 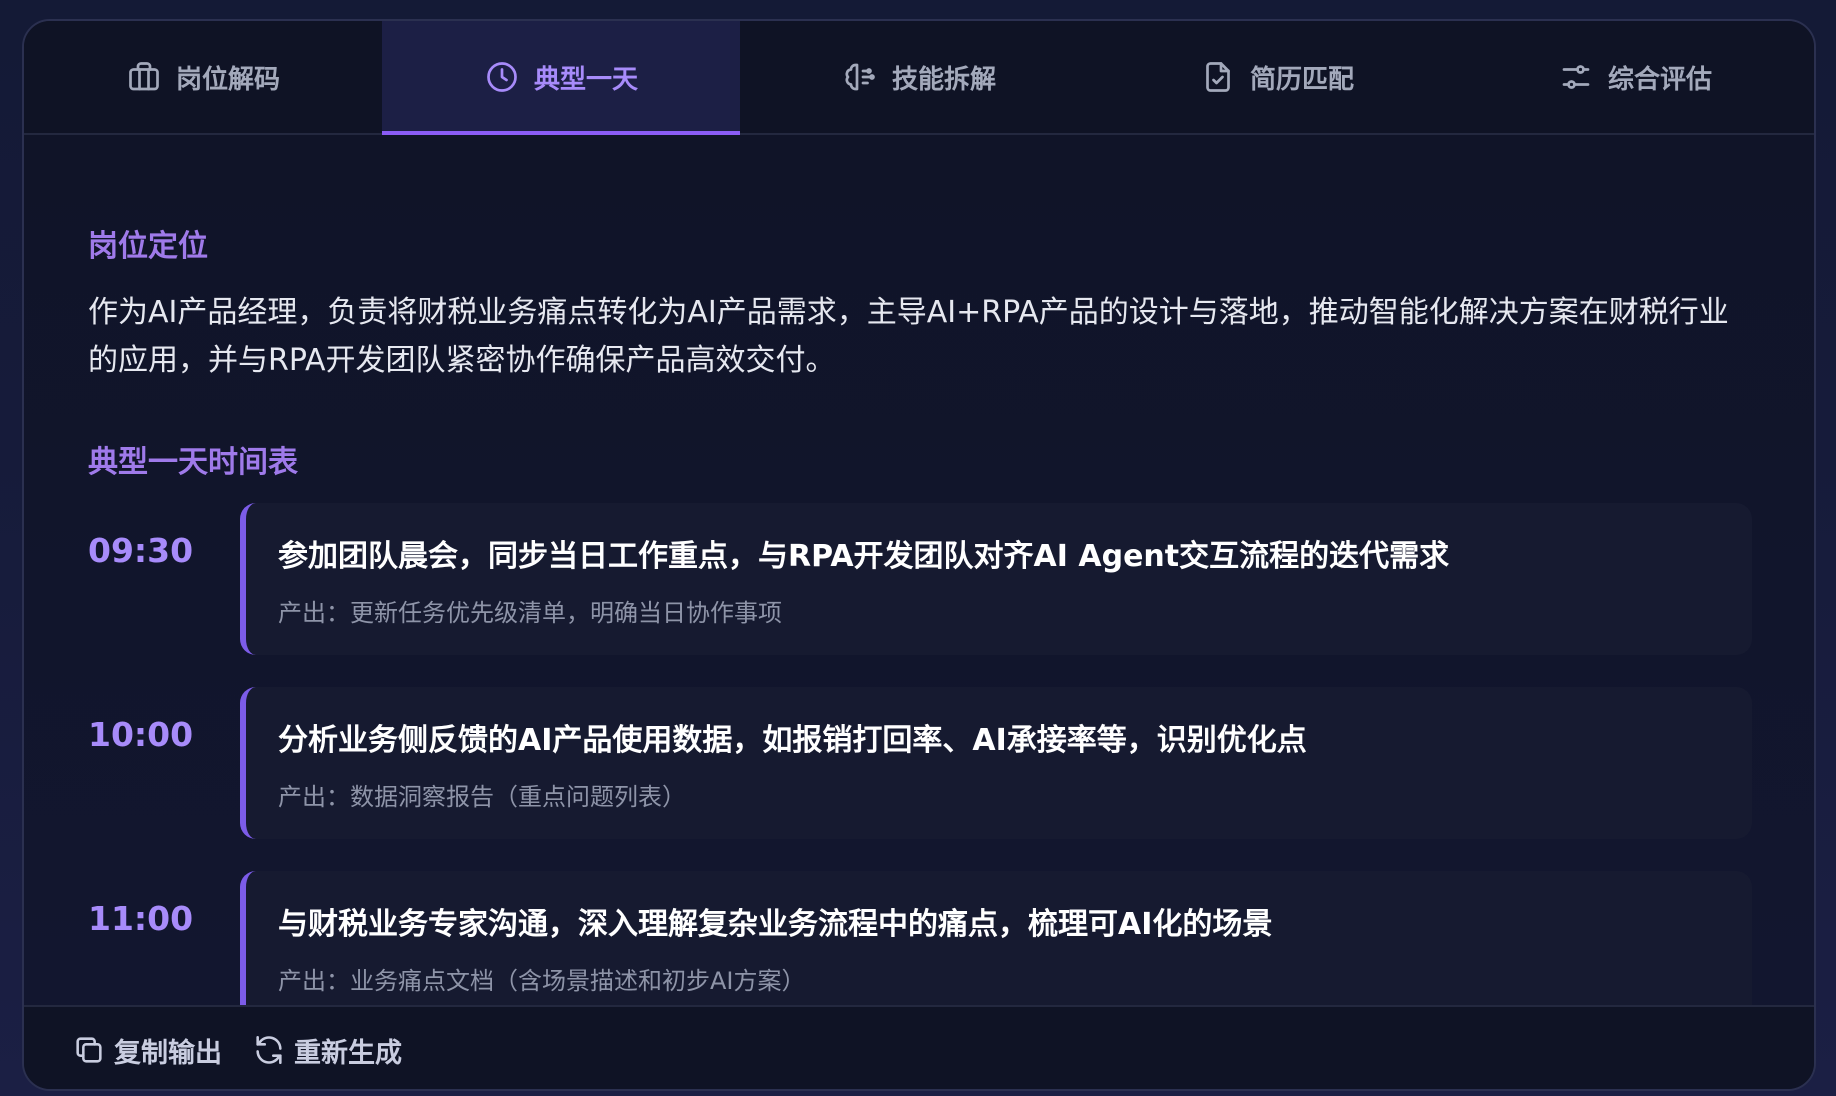 I want to click on brain-icon, so click(x=860, y=77).